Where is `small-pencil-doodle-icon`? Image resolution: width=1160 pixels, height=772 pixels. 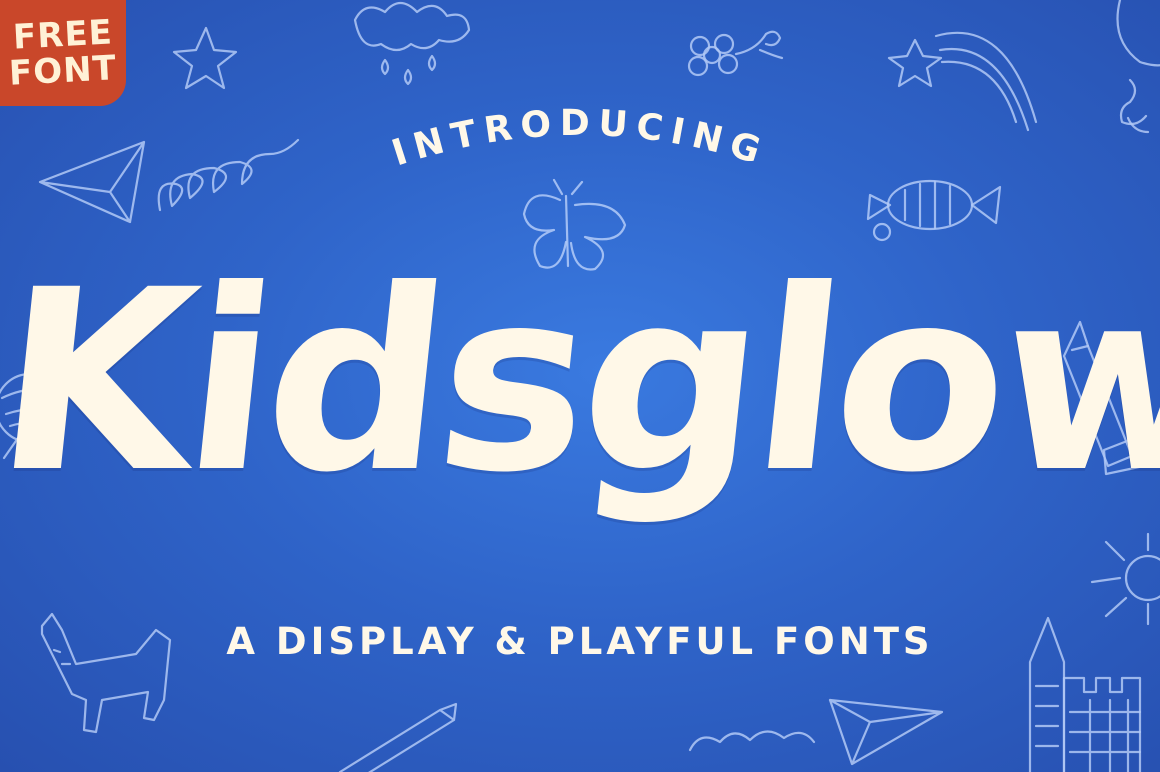
small-pencil-doodle-icon is located at coordinates (398, 737).